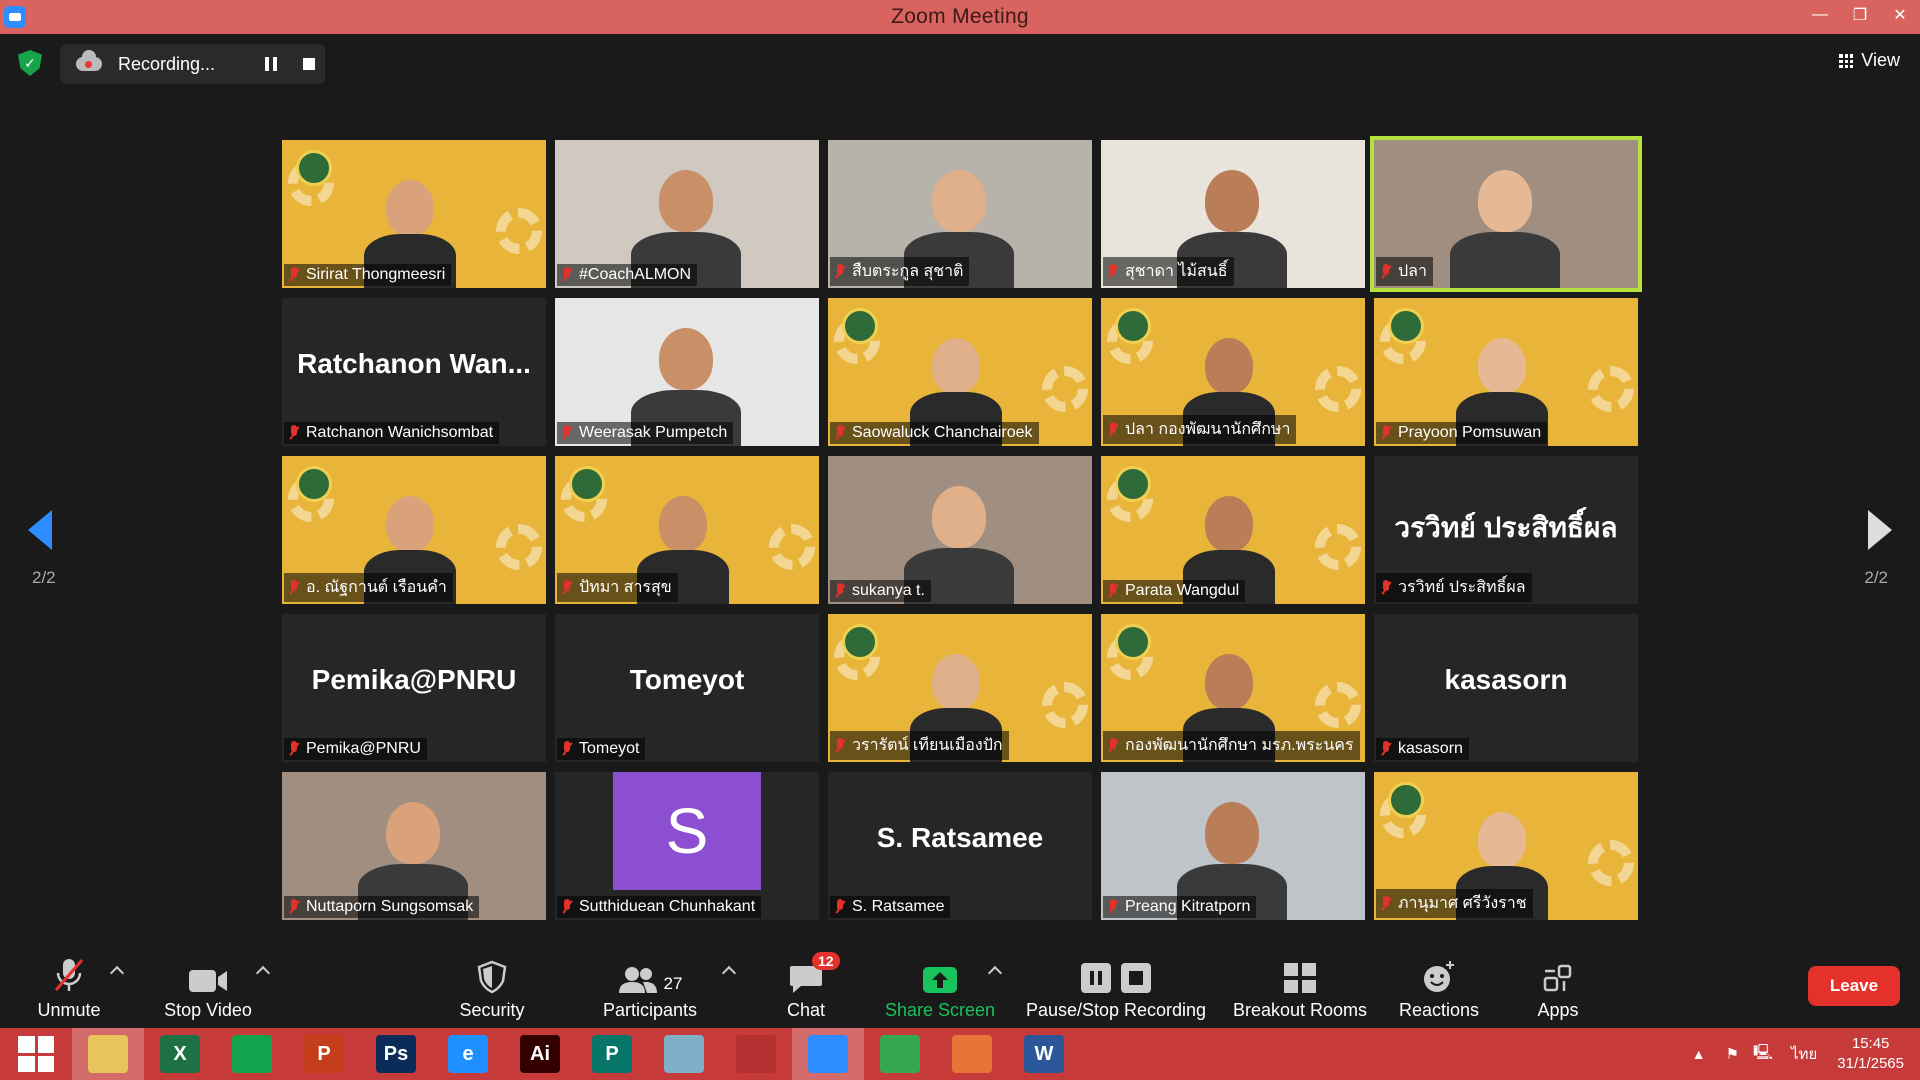 The width and height of the screenshot is (1920, 1080). I want to click on participants-button: 27 Participants, so click(650, 987).